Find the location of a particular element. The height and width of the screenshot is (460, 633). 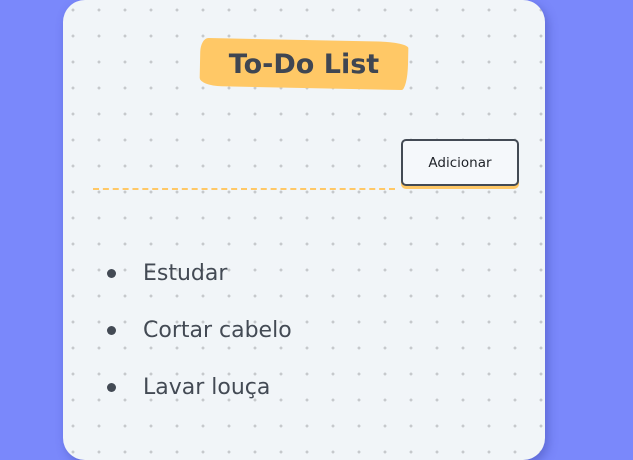

list-item: Estudar is located at coordinates (197, 273).